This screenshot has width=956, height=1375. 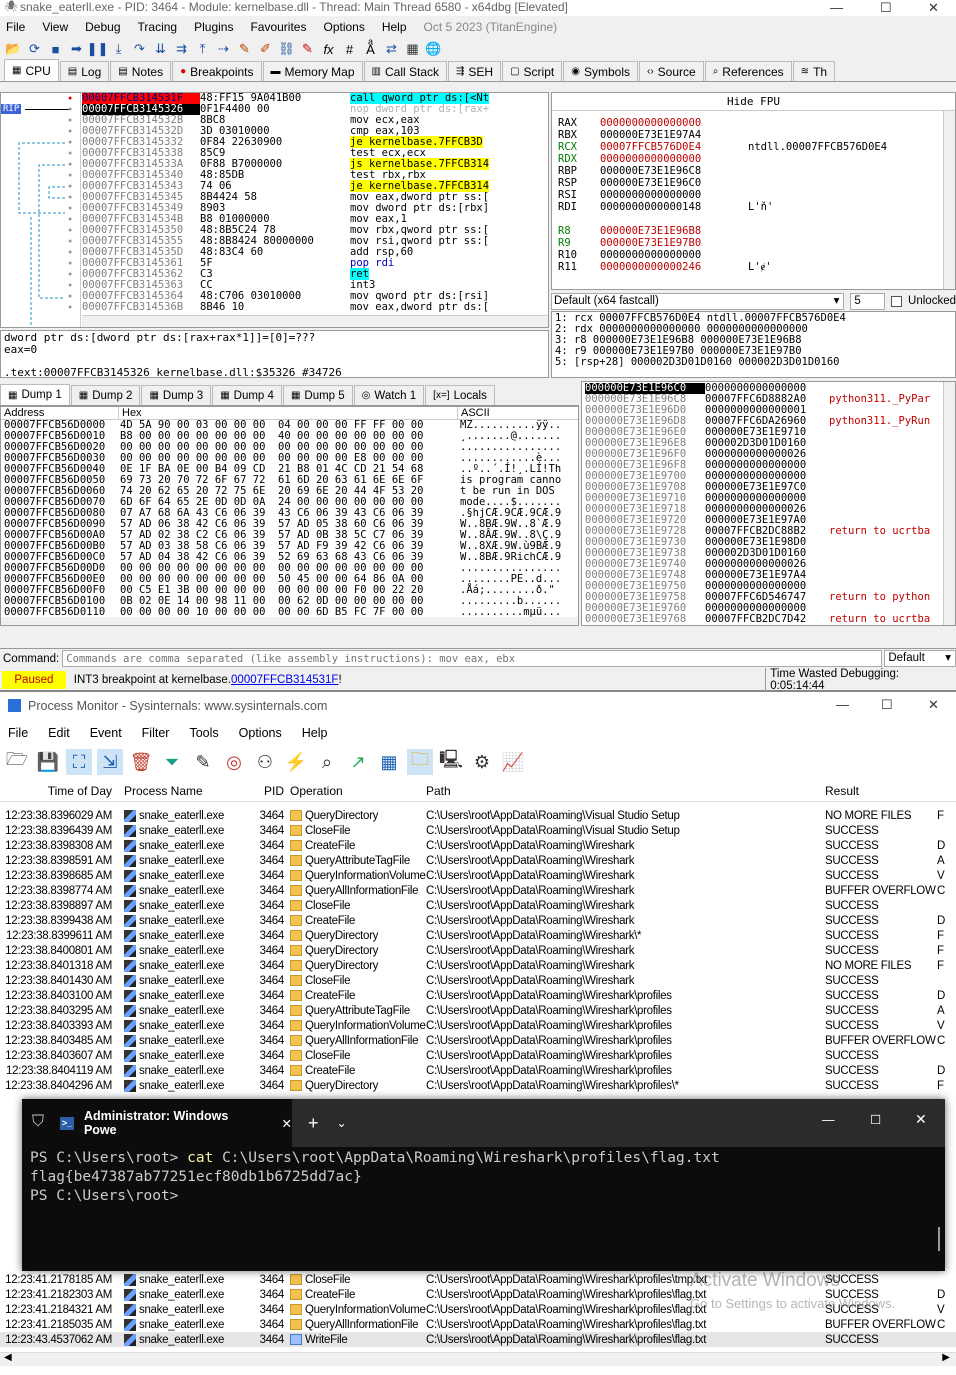 What do you see at coordinates (315, 733) in the screenshot?
I see `menu-help: Help` at bounding box center [315, 733].